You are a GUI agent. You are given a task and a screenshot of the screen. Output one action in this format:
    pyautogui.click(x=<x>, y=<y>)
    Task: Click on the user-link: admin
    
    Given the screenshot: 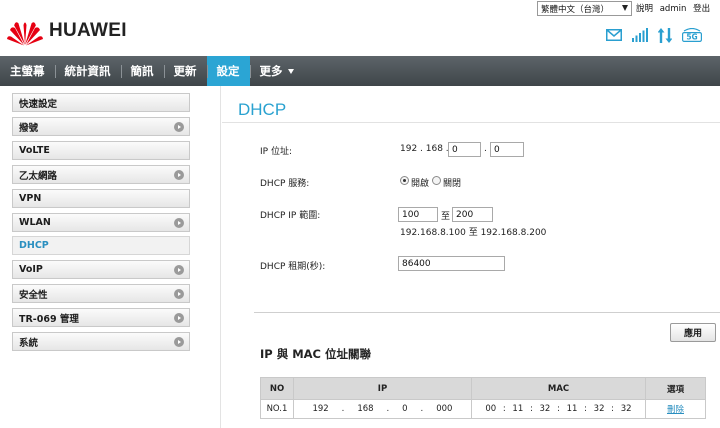 What is the action you would take?
    pyautogui.click(x=673, y=9)
    